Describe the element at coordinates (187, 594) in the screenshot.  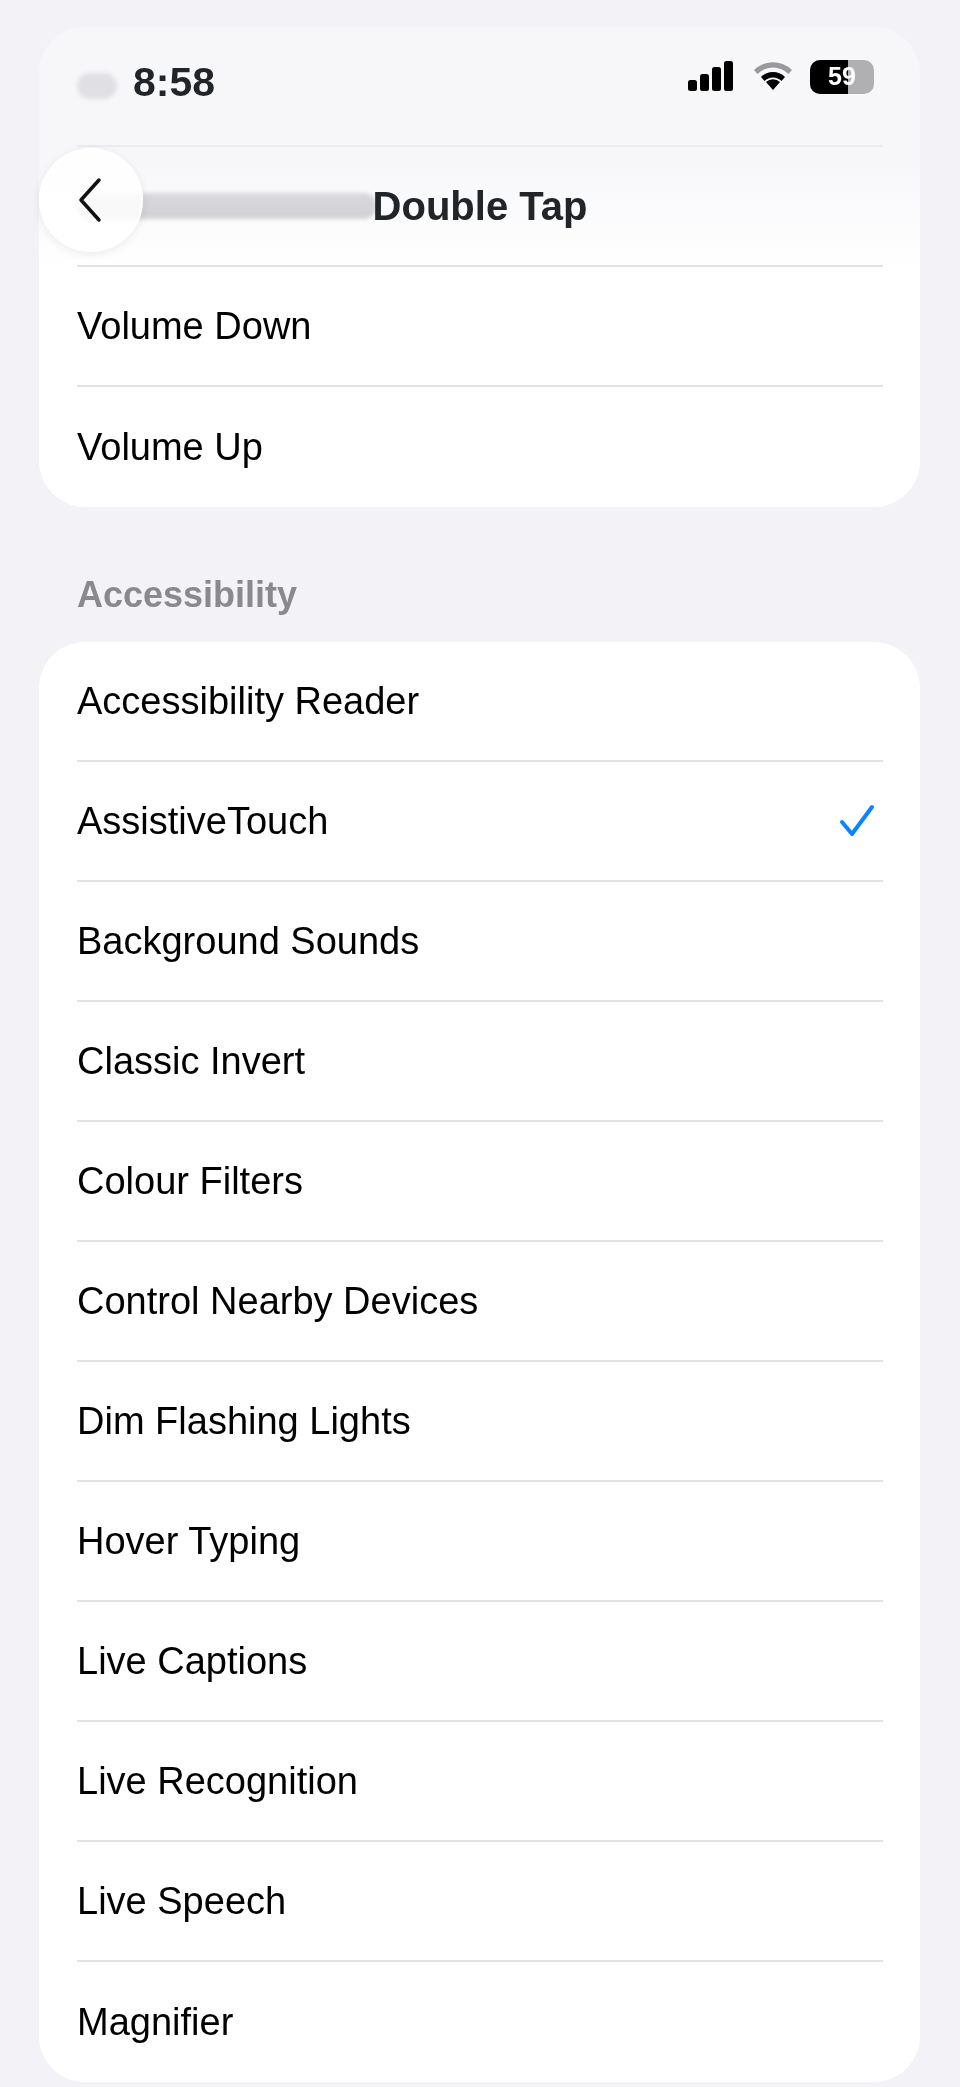
I see `section-header: Accessibility` at that location.